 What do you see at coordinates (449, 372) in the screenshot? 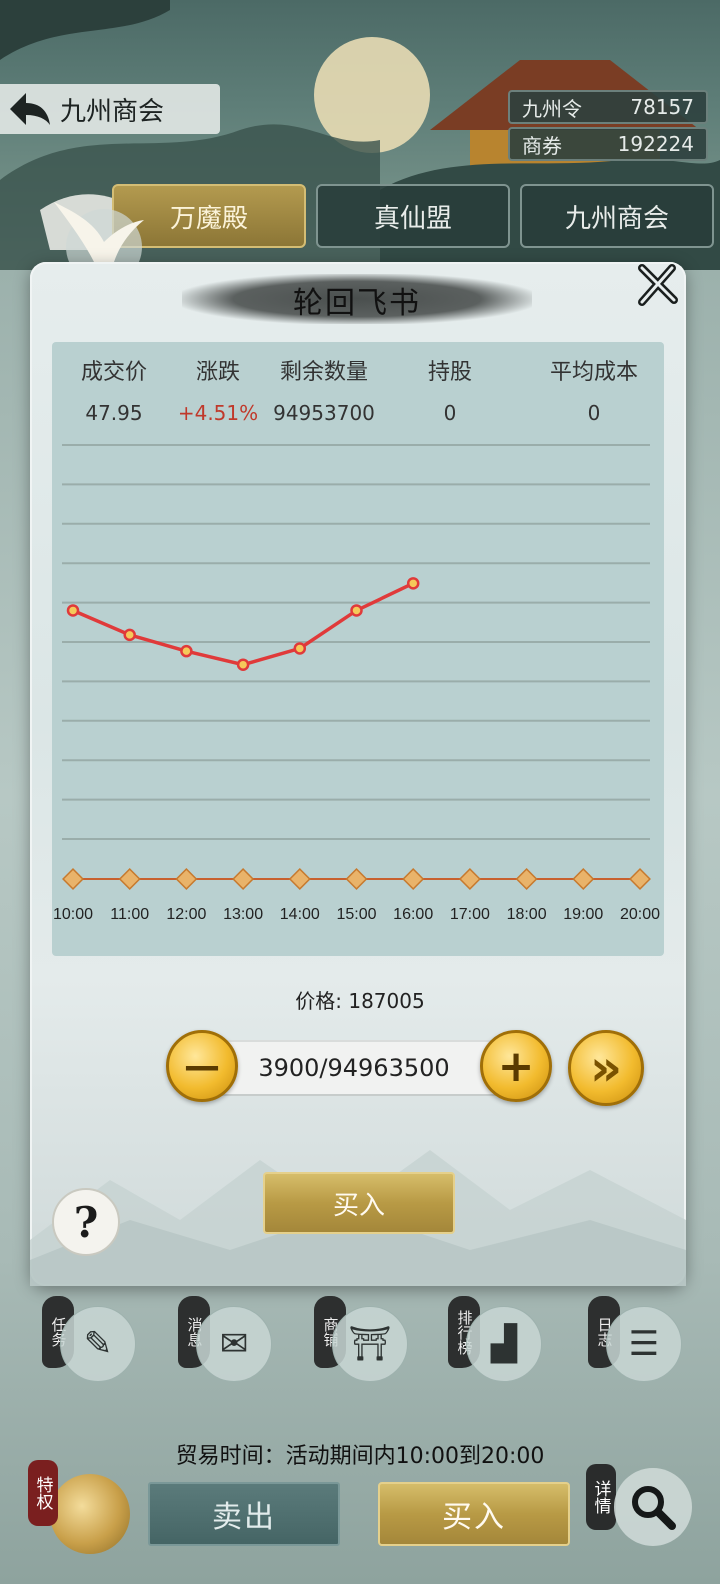
I see `stat-header-holding: 持股` at bounding box center [449, 372].